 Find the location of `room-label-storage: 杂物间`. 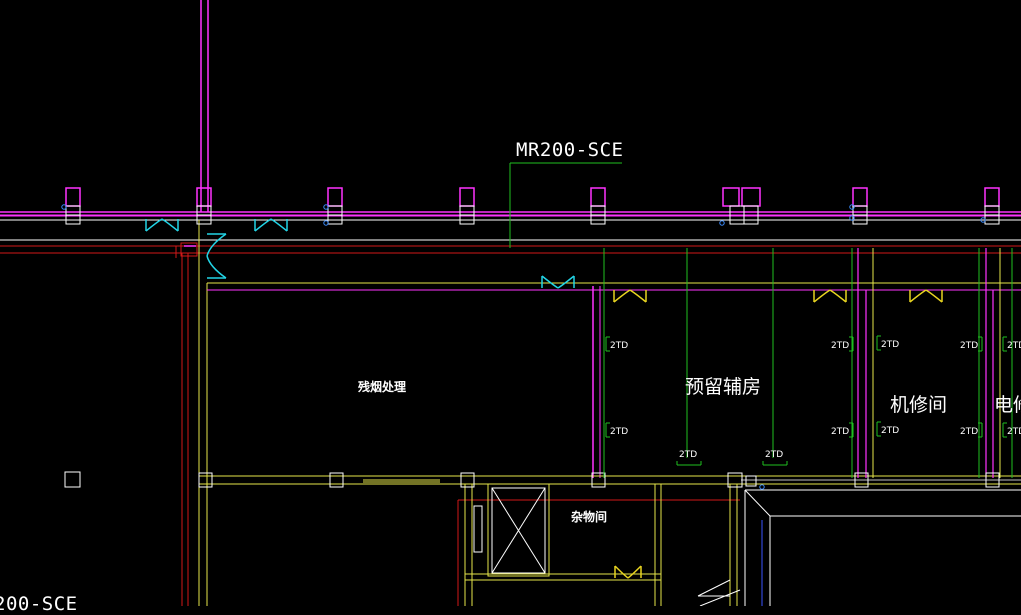

room-label-storage: 杂物间 is located at coordinates (589, 517).